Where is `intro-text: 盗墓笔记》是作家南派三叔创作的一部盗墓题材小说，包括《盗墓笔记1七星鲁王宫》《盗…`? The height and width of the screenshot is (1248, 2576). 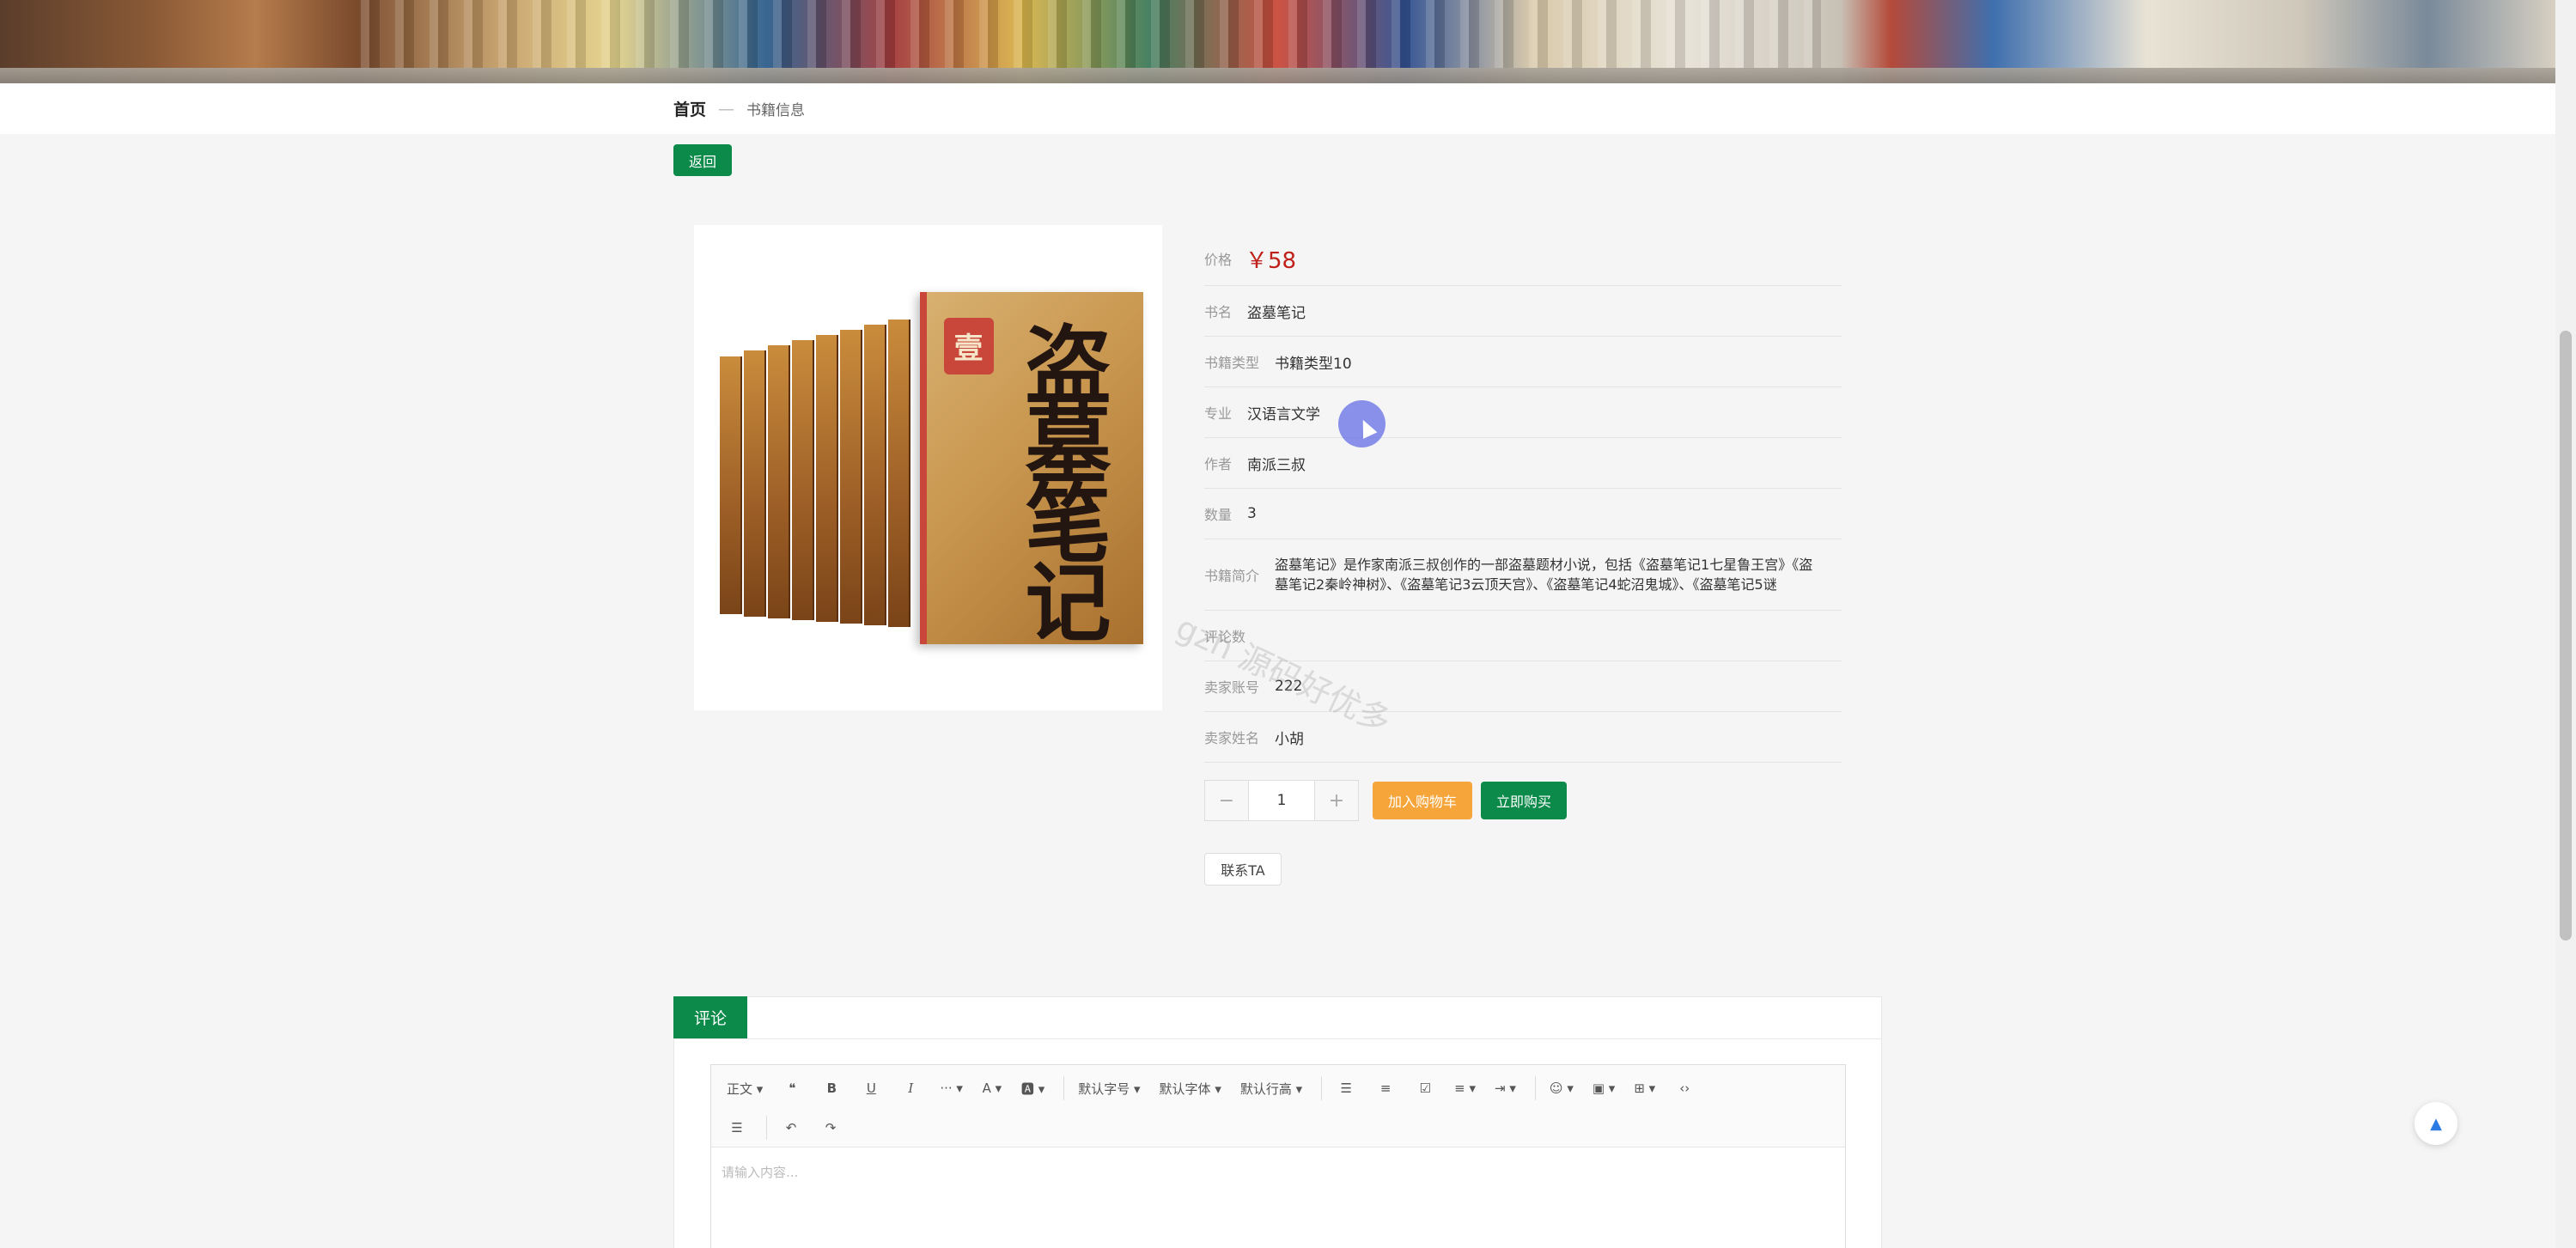 intro-text: 盗墓笔记》是作家南派三叔创作的一部盗墓题材小说，包括《盗墓笔记1七星鲁王宫》《盗… is located at coordinates (1544, 575).